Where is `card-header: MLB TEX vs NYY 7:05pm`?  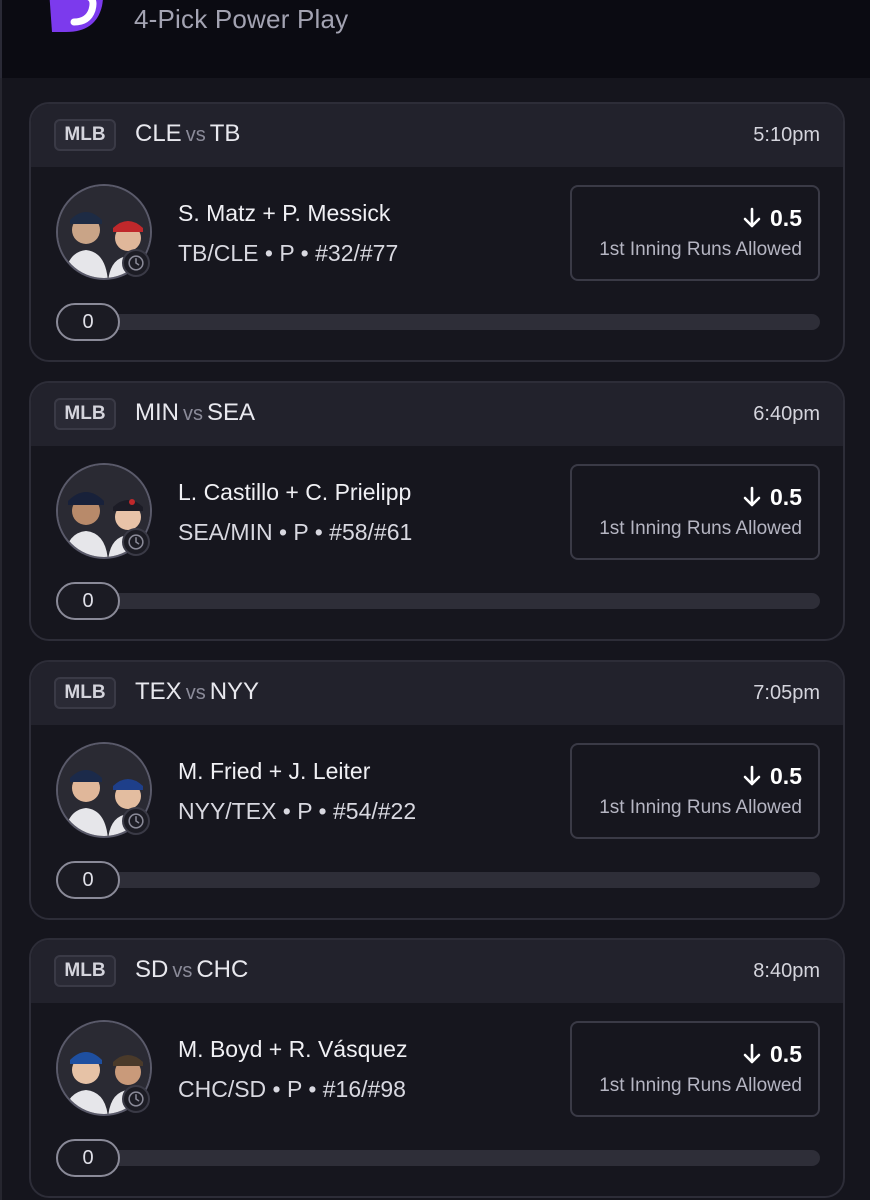 card-header: MLB TEX vs NYY 7:05pm is located at coordinates (437, 693).